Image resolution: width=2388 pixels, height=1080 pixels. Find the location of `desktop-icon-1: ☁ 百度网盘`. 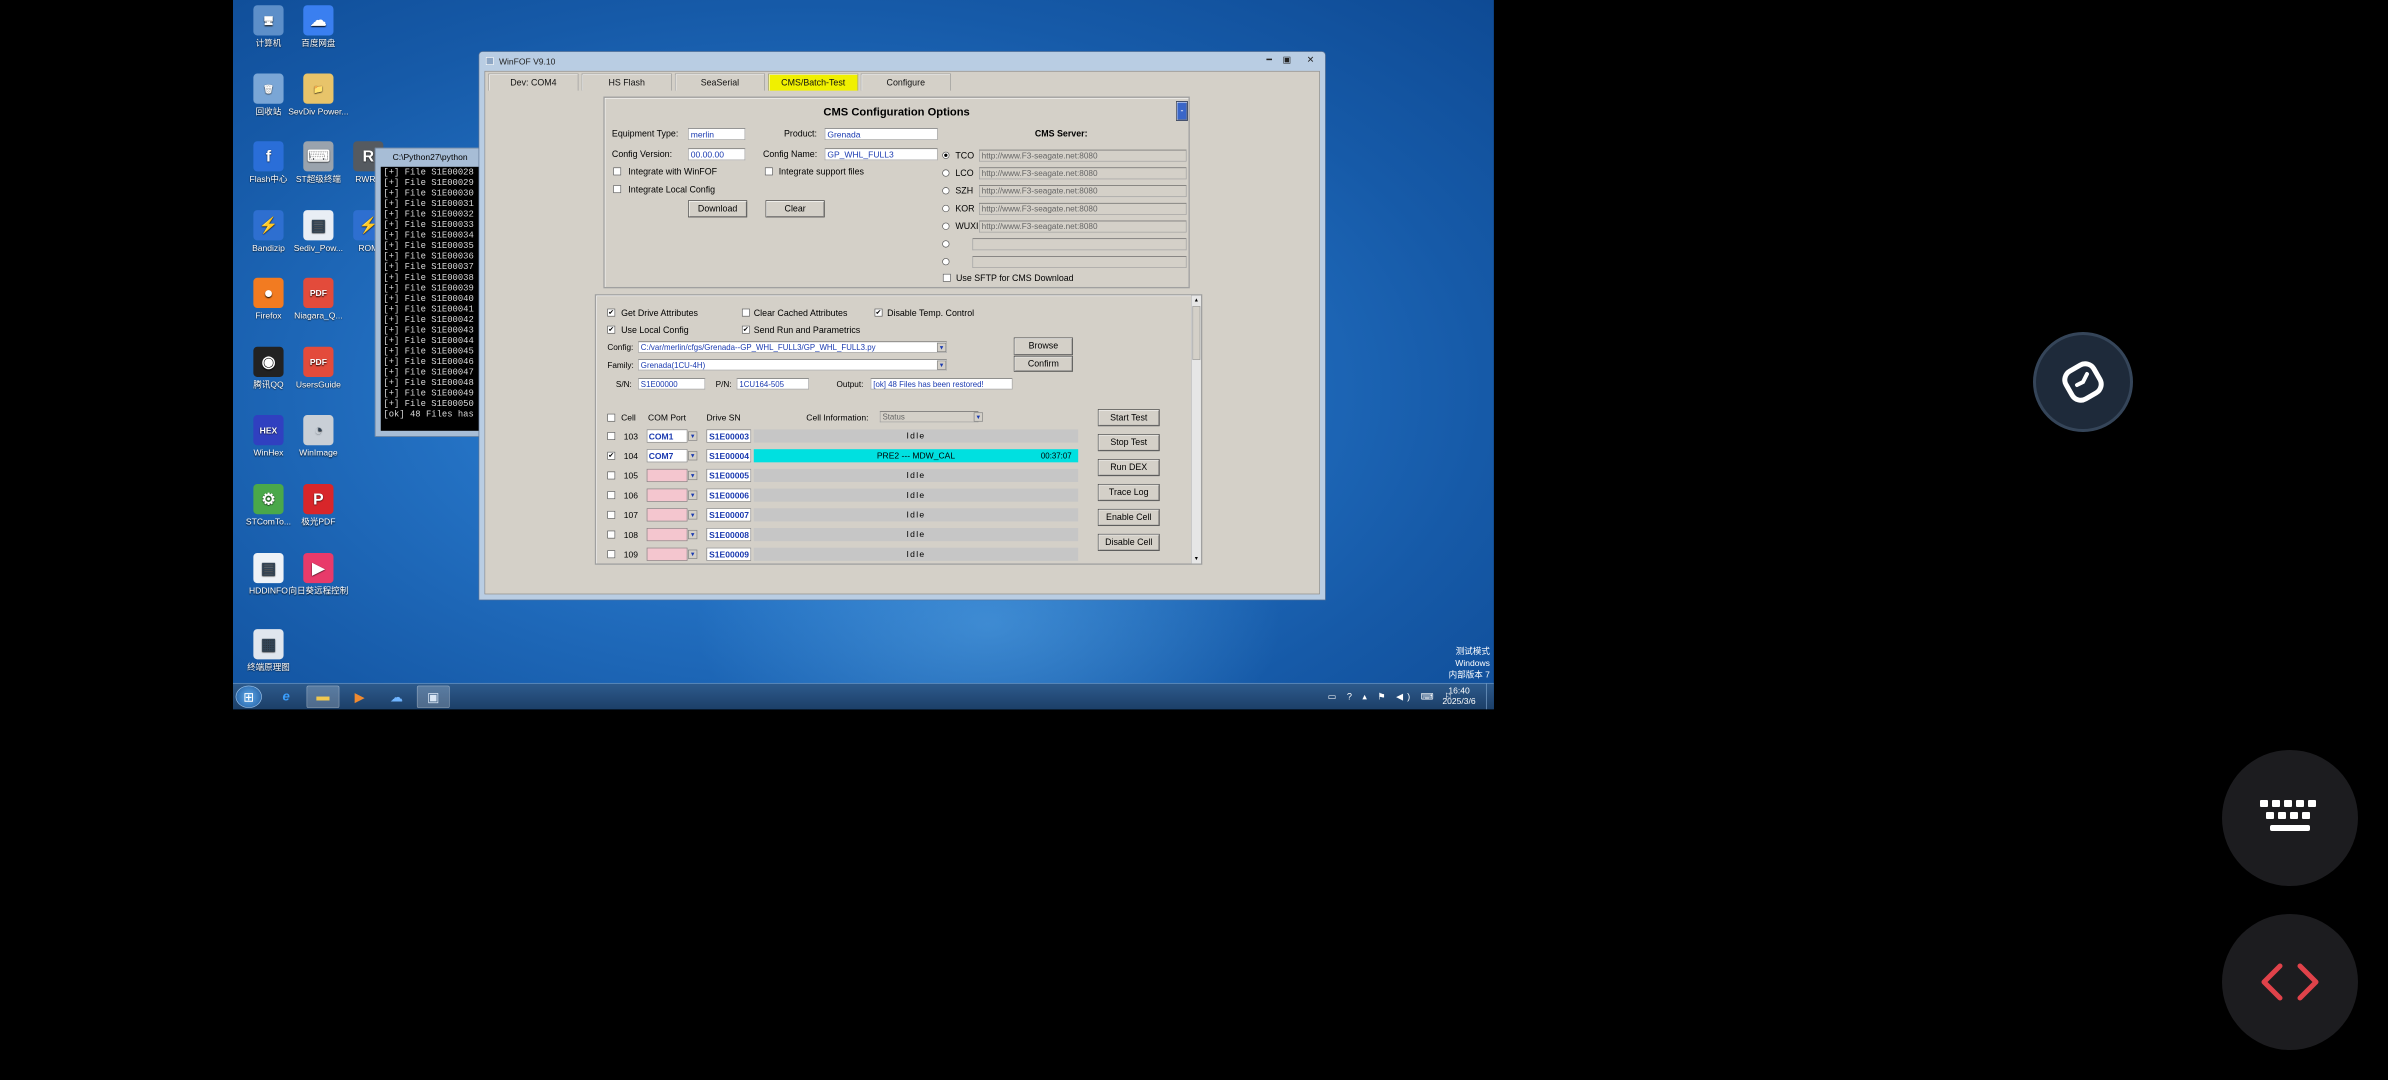

desktop-icon-1: ☁ 百度网盘 is located at coordinates (318, 26).